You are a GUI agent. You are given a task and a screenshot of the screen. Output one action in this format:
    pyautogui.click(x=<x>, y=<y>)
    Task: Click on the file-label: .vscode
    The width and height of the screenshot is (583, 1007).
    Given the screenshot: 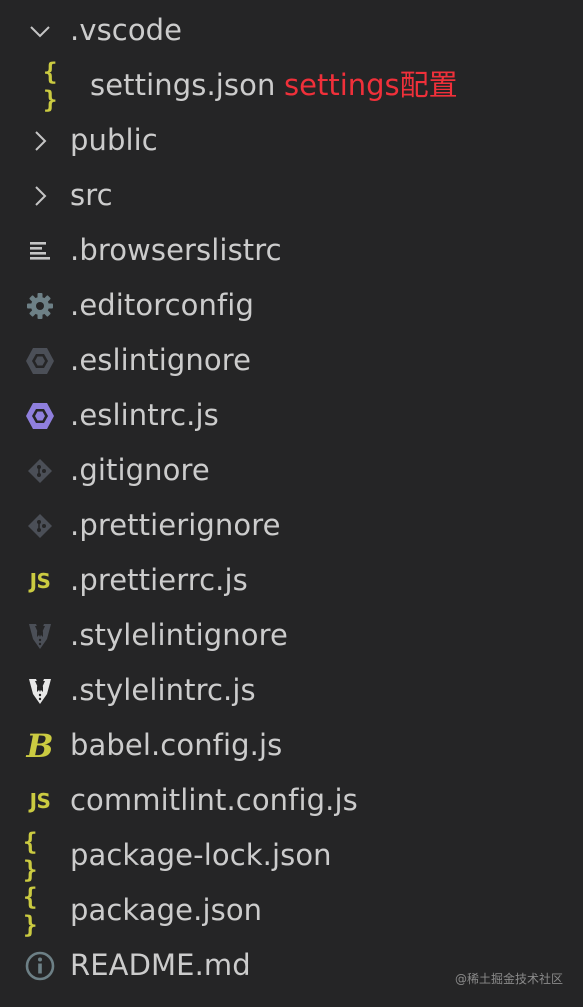 What is the action you would take?
    pyautogui.click(x=126, y=30)
    